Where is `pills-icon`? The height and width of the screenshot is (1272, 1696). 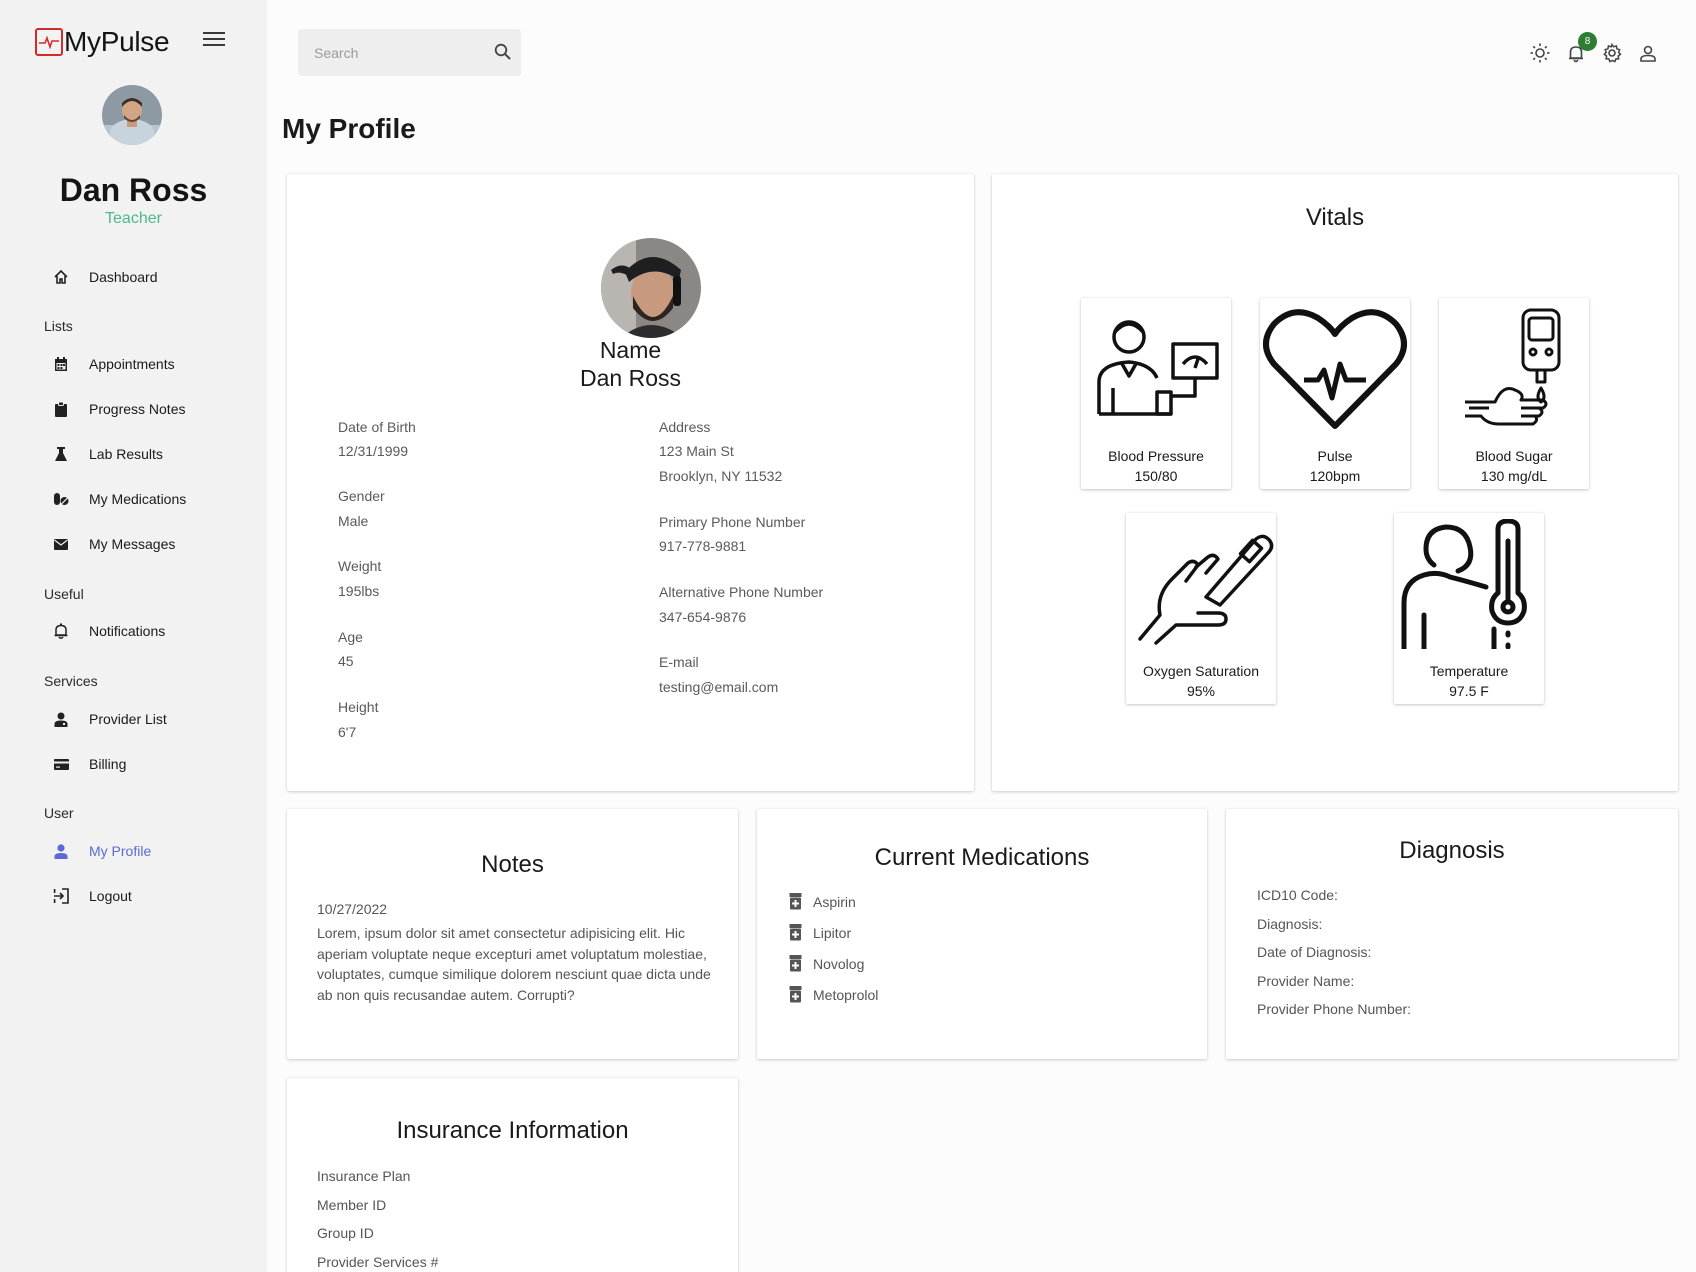 pills-icon is located at coordinates (61, 499).